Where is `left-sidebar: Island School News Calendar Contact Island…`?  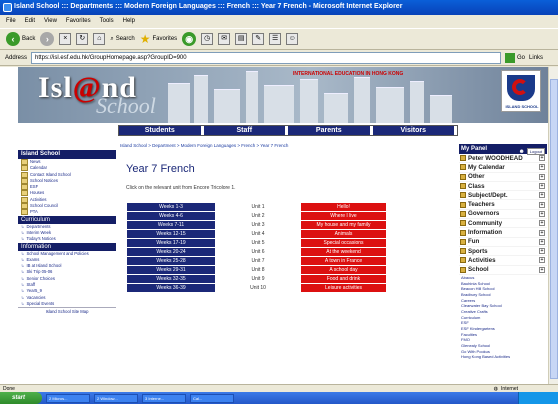 left-sidebar: Island School News Calendar Contact Island… is located at coordinates (67, 267).